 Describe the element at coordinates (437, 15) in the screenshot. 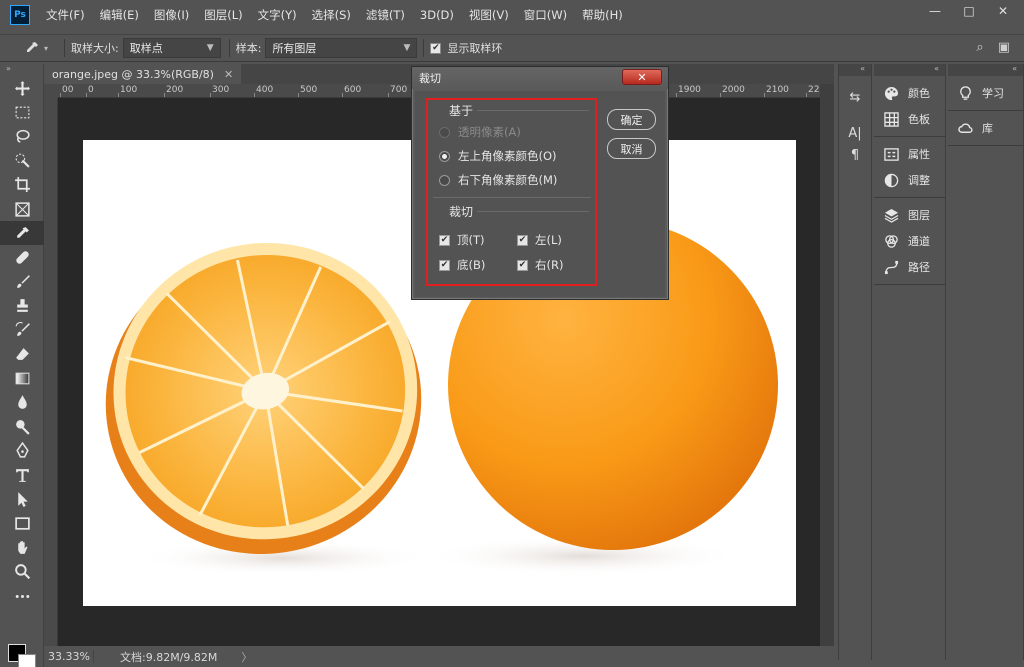

I see `menu-3d: 3D(D)` at that location.